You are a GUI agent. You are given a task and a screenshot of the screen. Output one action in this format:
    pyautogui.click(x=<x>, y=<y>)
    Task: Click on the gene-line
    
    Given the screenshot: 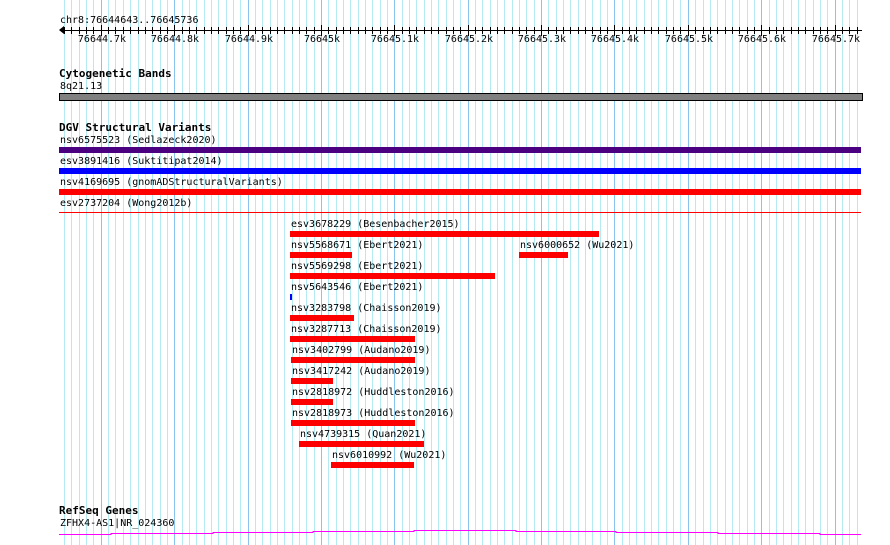 What is the action you would take?
    pyautogui.click(x=460, y=532)
    